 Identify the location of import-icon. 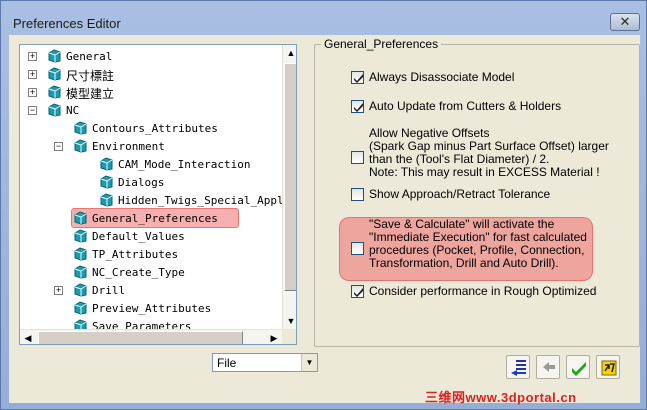
(518, 368).